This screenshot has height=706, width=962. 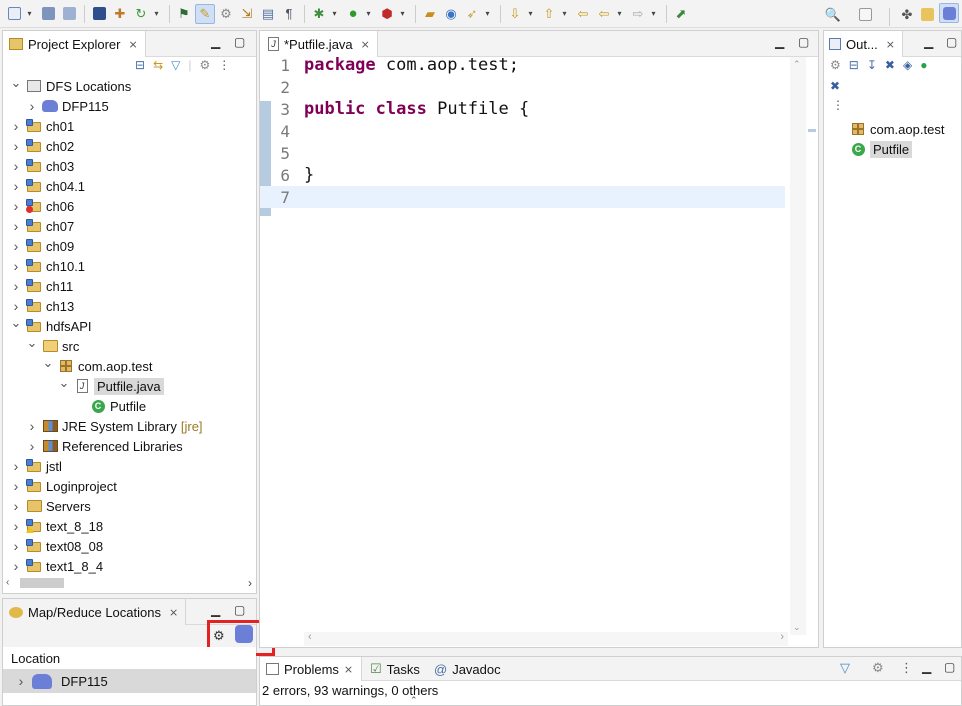 I want to click on hide-local-types-icon: ✖, so click(x=835, y=86).